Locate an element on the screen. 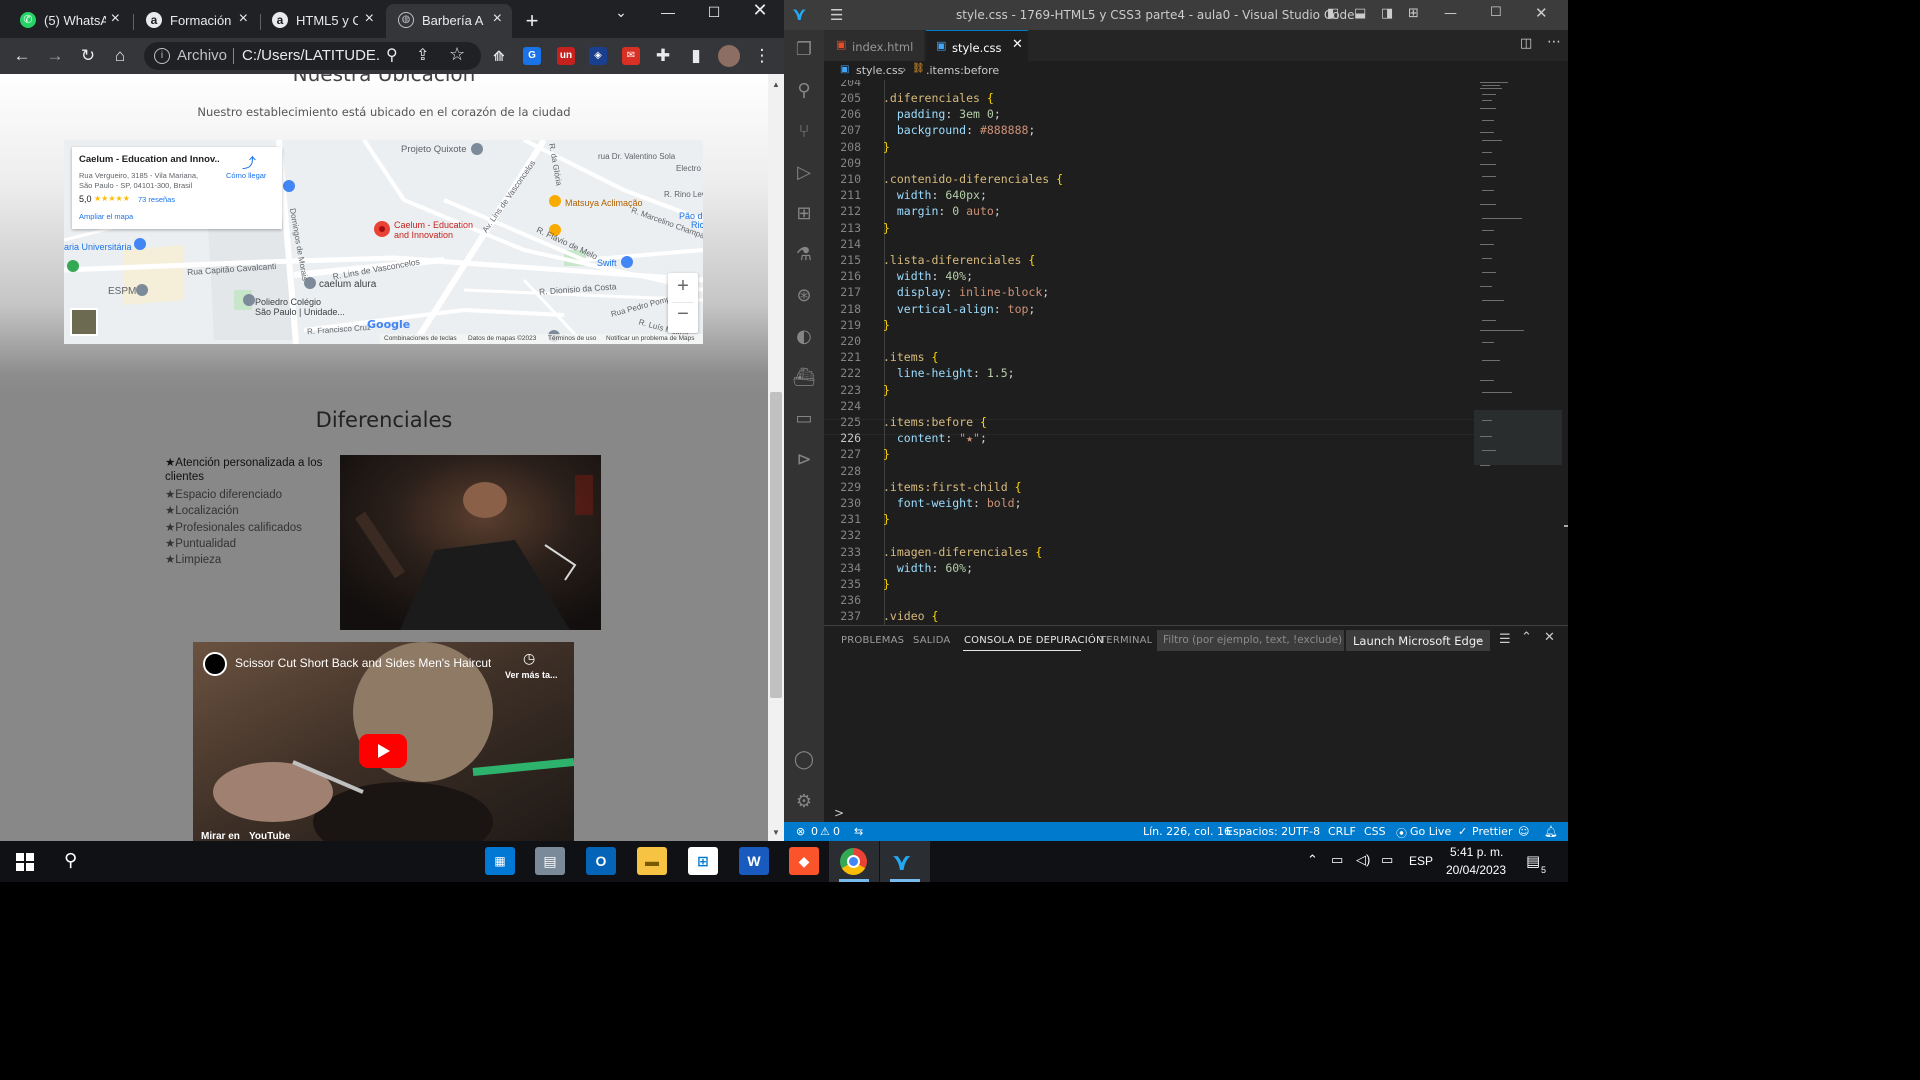 Image resolution: width=1920 pixels, height=1080 pixels. clear-console-icon: ☰ is located at coordinates (1505, 639).